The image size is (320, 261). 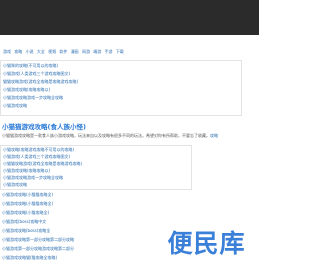 I want to click on related-link: 小猫游戏攻略(小猫攻略全), so click(x=25, y=212).